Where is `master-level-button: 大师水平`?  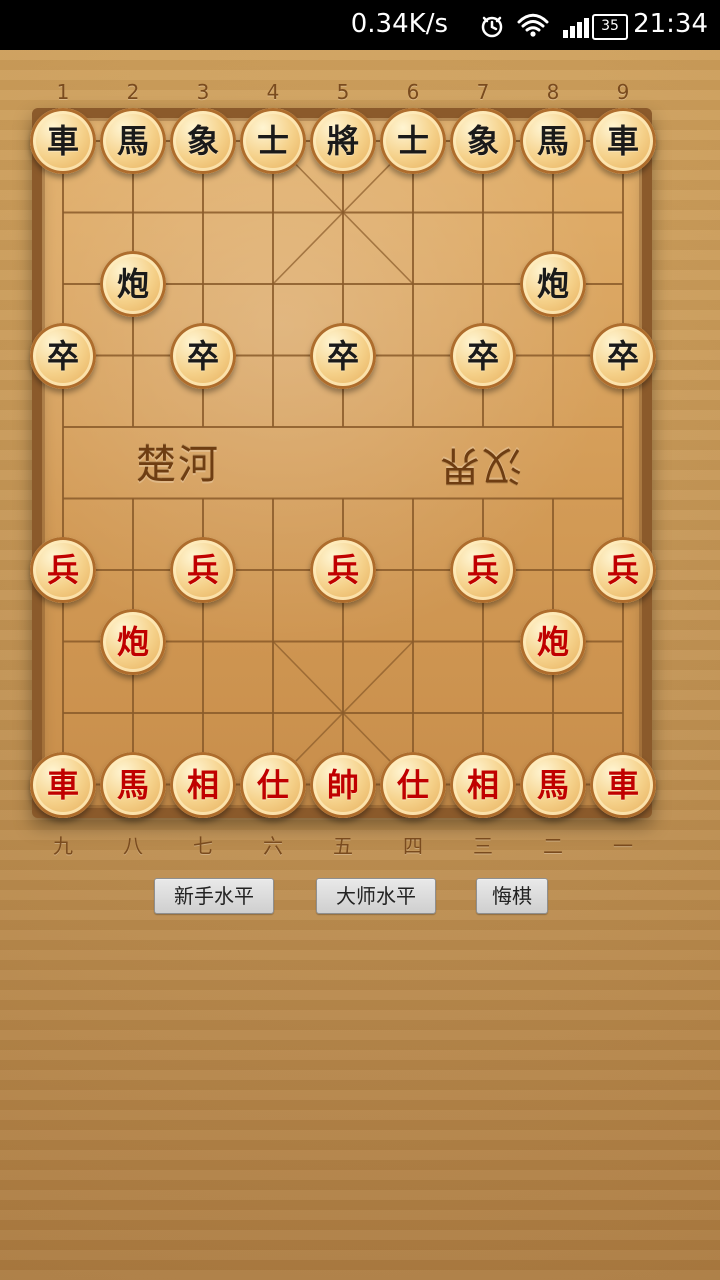 master-level-button: 大师水平 is located at coordinates (376, 896).